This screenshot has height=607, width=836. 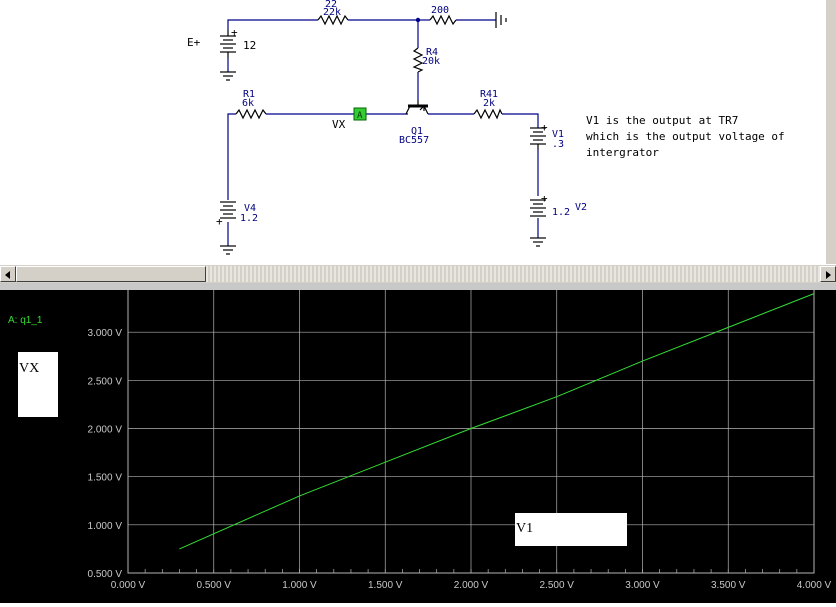 I want to click on battery-v1: + V1 .3, so click(x=547, y=135).